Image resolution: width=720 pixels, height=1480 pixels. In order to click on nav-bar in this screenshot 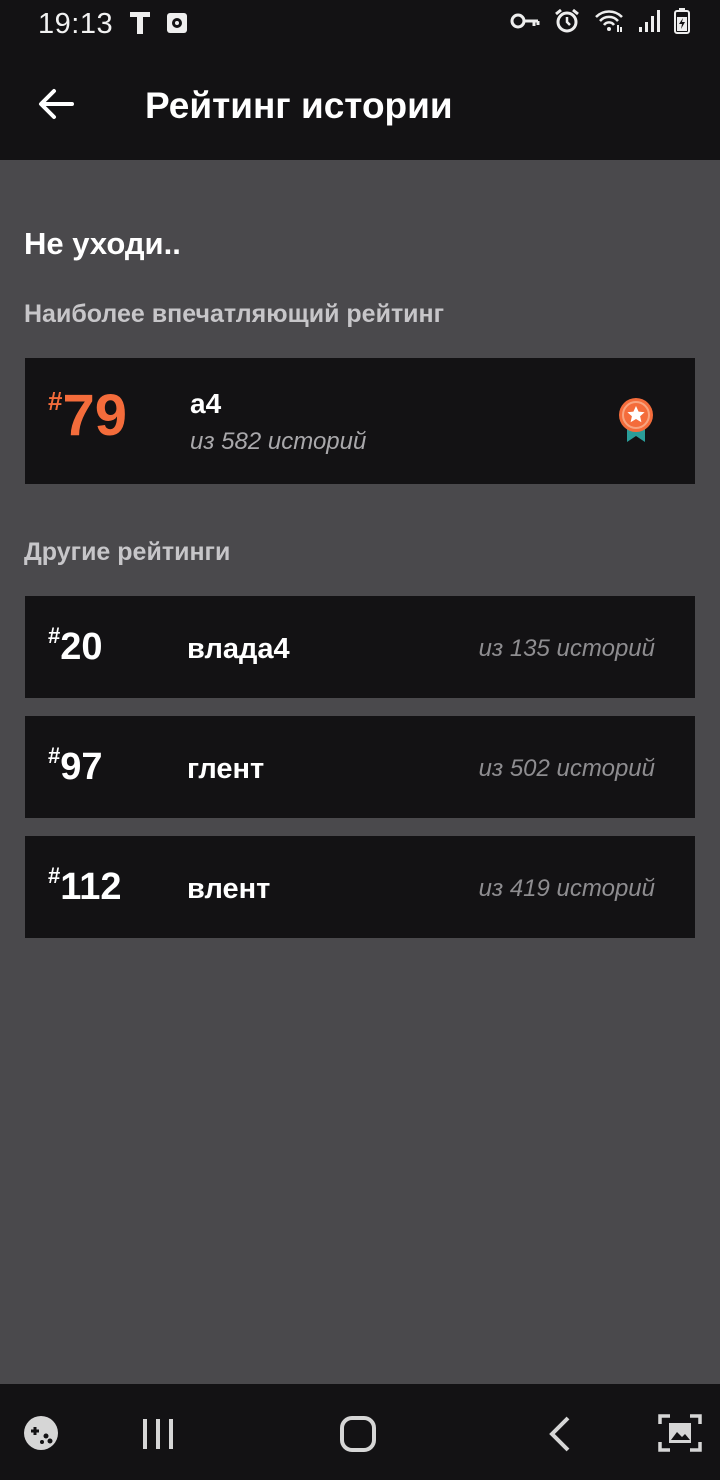, I will do `click(360, 1432)`.